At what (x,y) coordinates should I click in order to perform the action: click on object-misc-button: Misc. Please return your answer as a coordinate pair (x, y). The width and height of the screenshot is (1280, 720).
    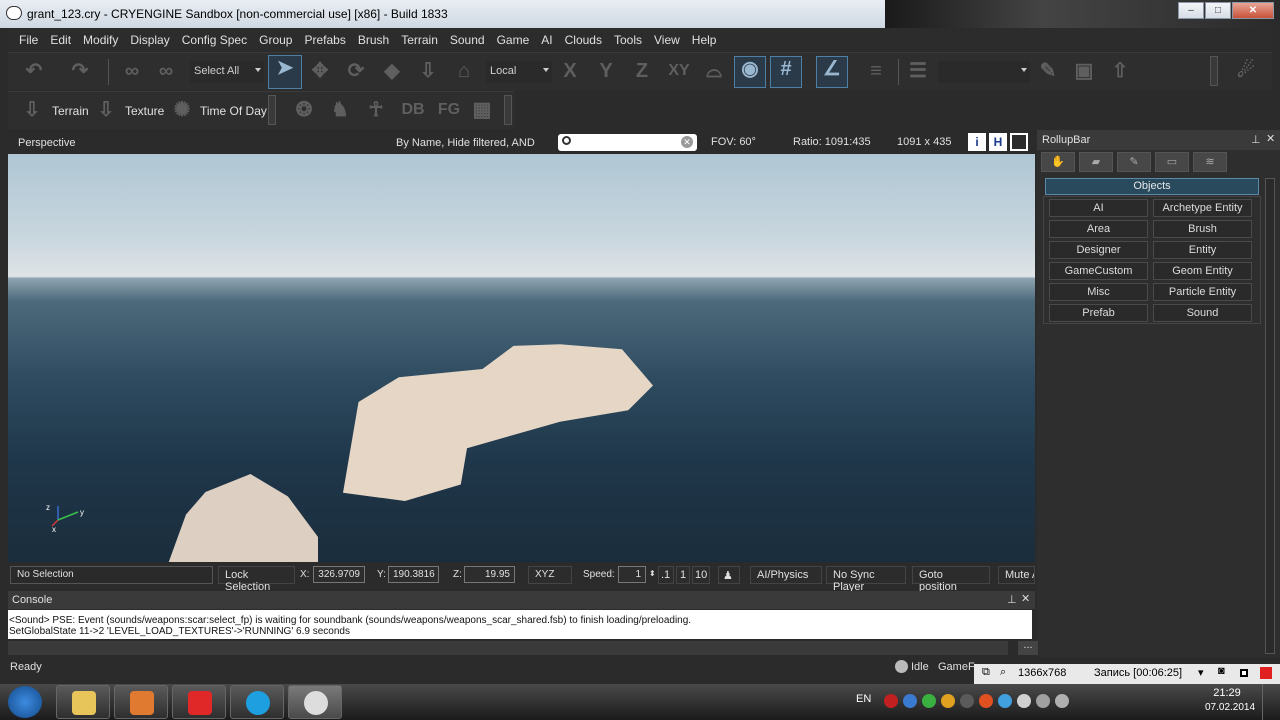
    Looking at the image, I should click on (1098, 292).